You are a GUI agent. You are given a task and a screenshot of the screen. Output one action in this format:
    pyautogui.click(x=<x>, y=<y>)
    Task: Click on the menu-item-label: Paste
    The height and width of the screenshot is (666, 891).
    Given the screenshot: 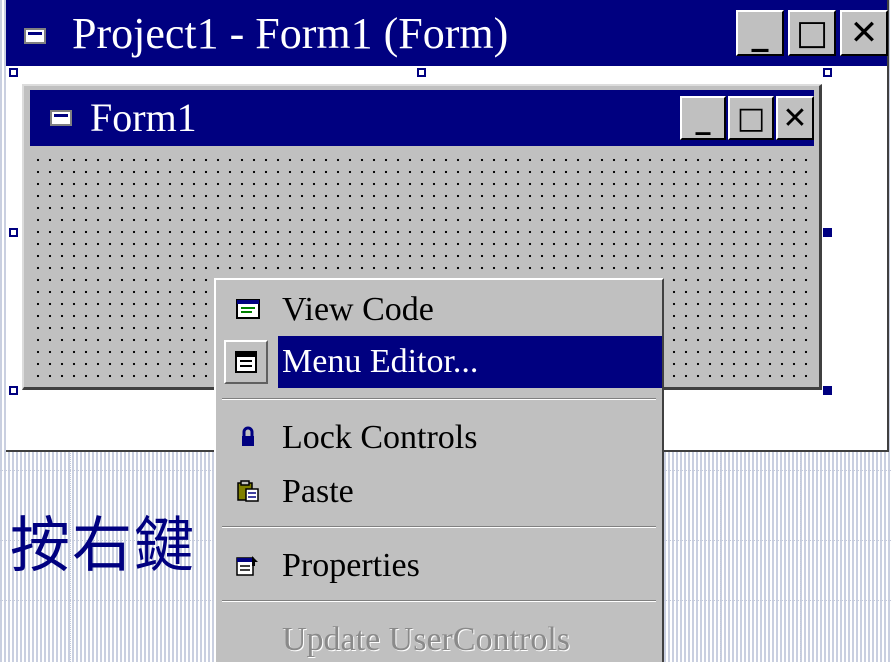 What is the action you would take?
    pyautogui.click(x=318, y=491)
    